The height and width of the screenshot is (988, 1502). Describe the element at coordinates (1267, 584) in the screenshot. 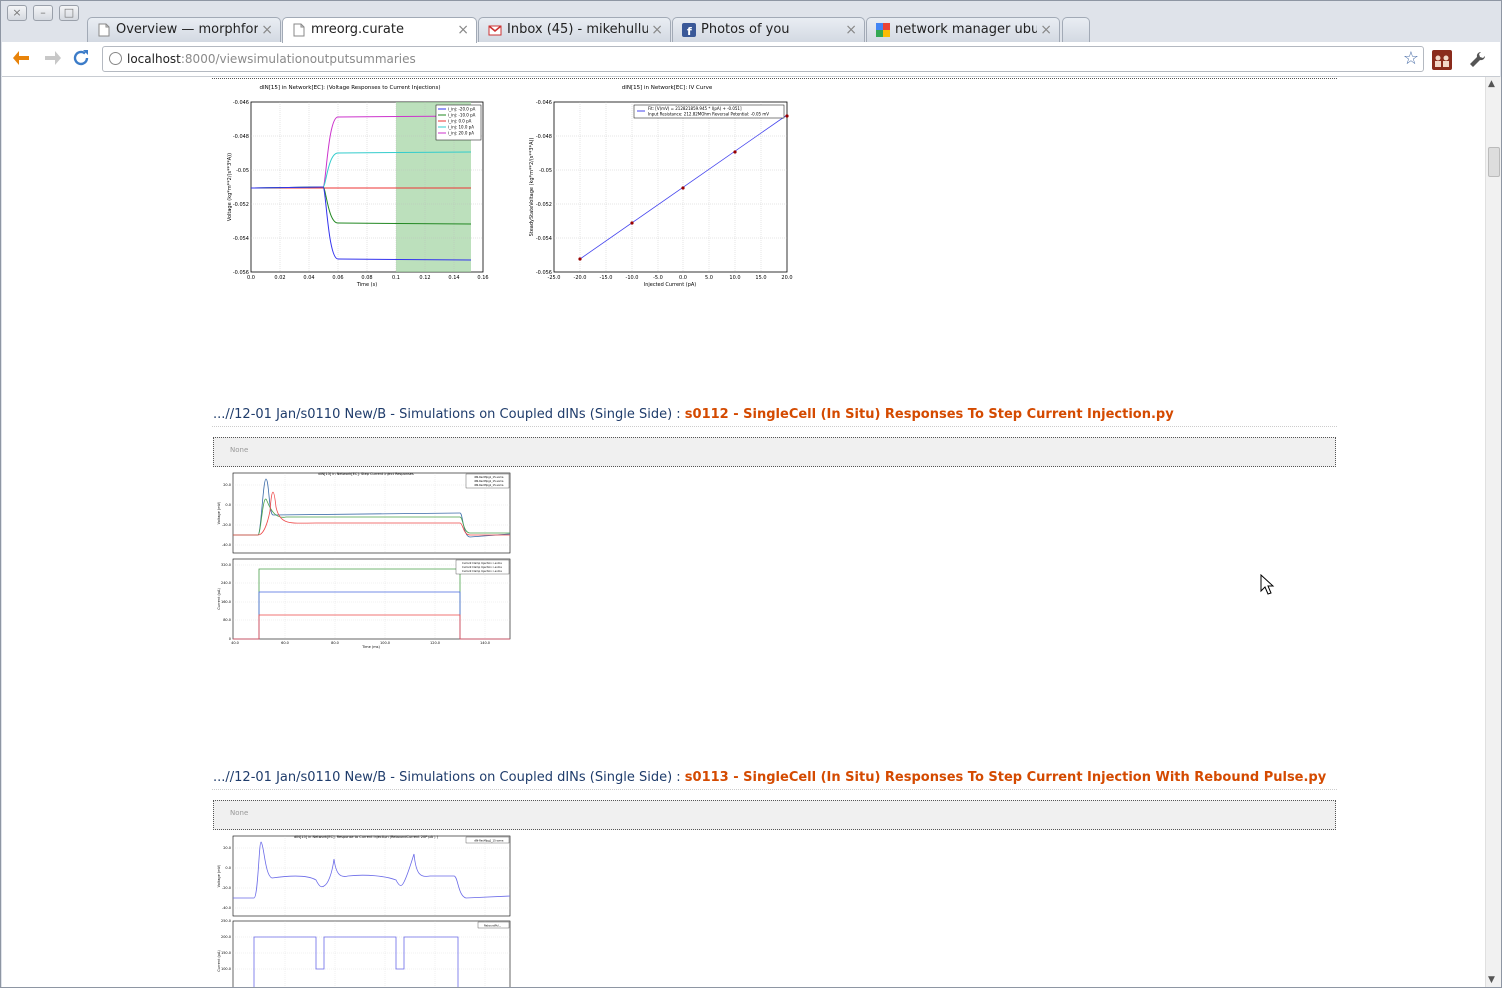

I see `mouse-cursor-icon` at that location.